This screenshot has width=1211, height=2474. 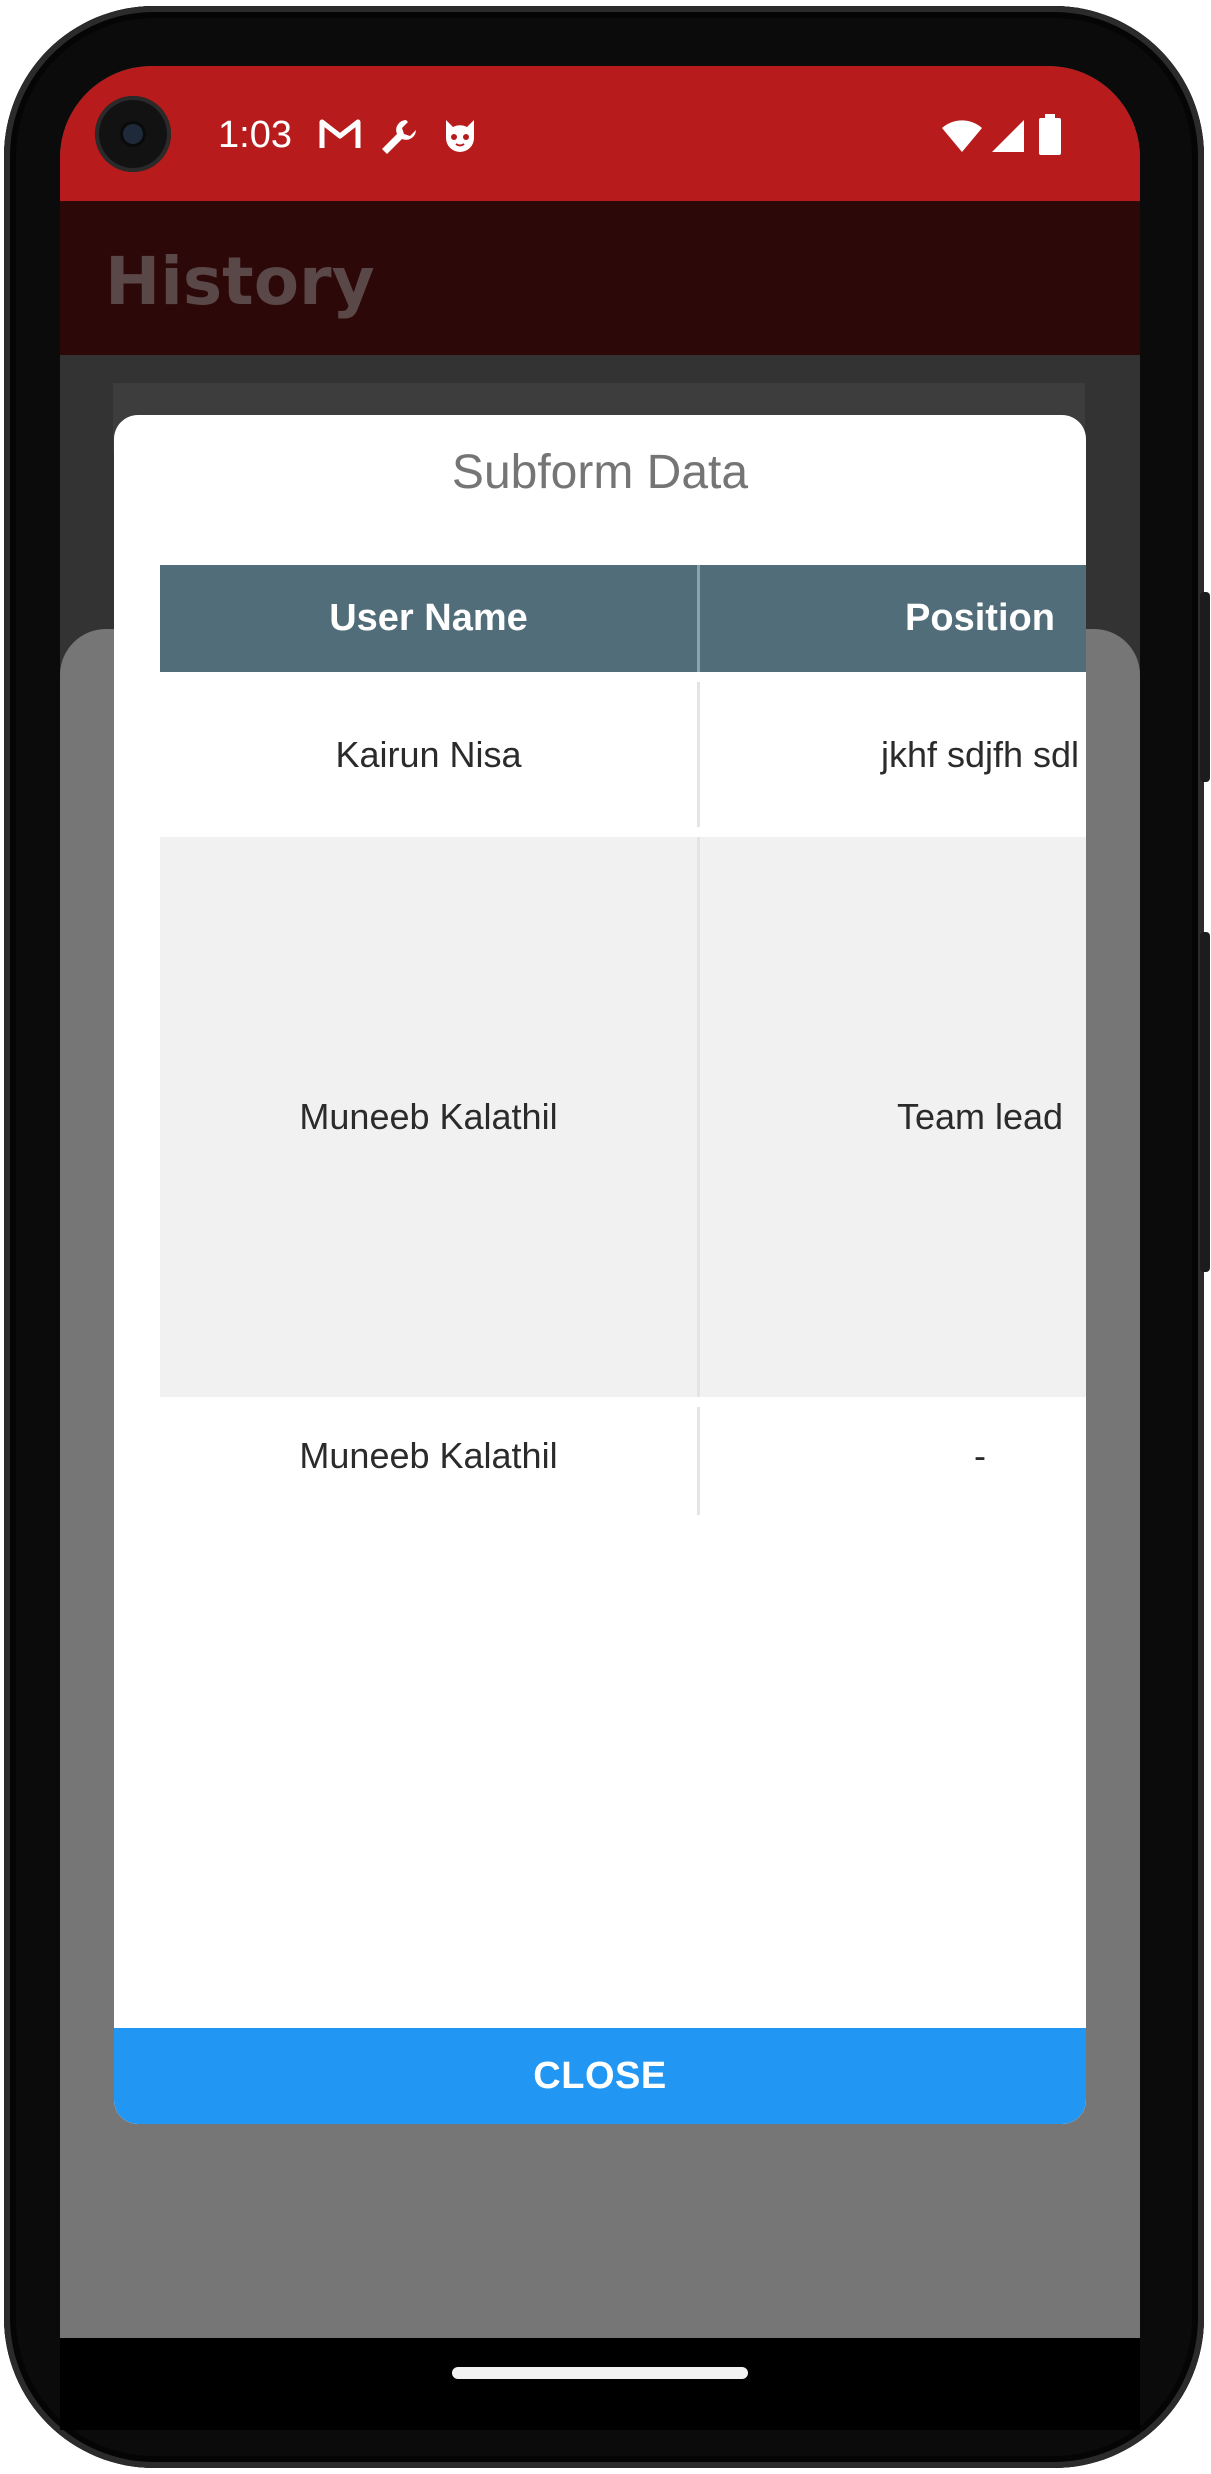 I want to click on battery-icon, so click(x=1050, y=137).